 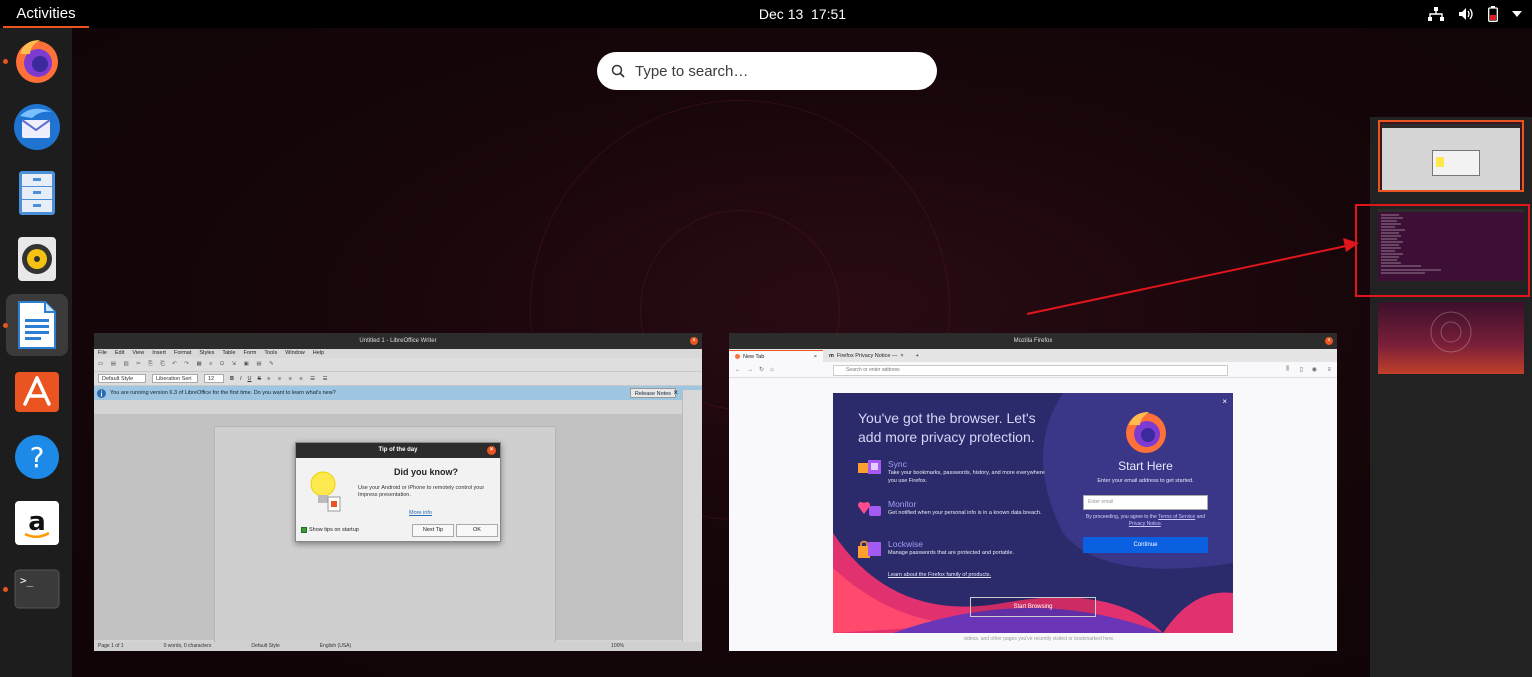 I want to click on network-wired-icon, so click(x=1436, y=14).